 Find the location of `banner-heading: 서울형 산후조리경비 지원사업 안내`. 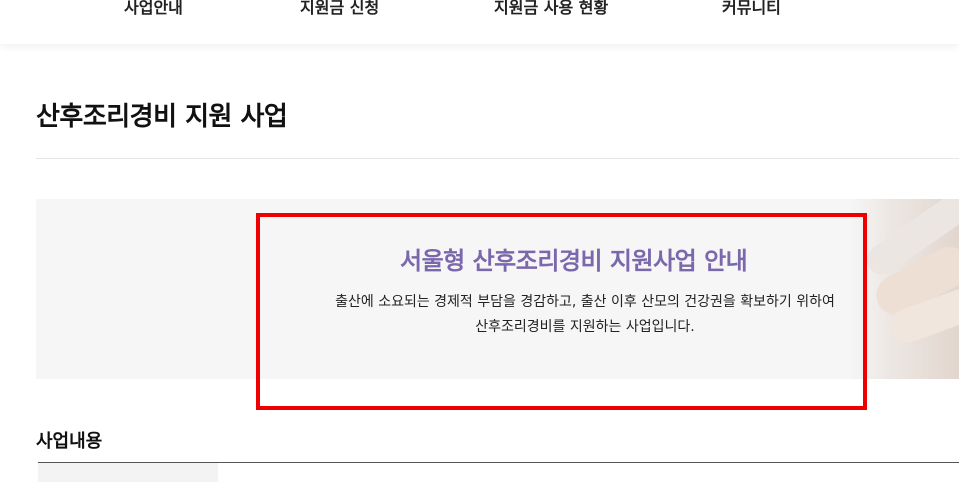

banner-heading: 서울형 산후조리경비 지원사업 안내 is located at coordinates (574, 261).